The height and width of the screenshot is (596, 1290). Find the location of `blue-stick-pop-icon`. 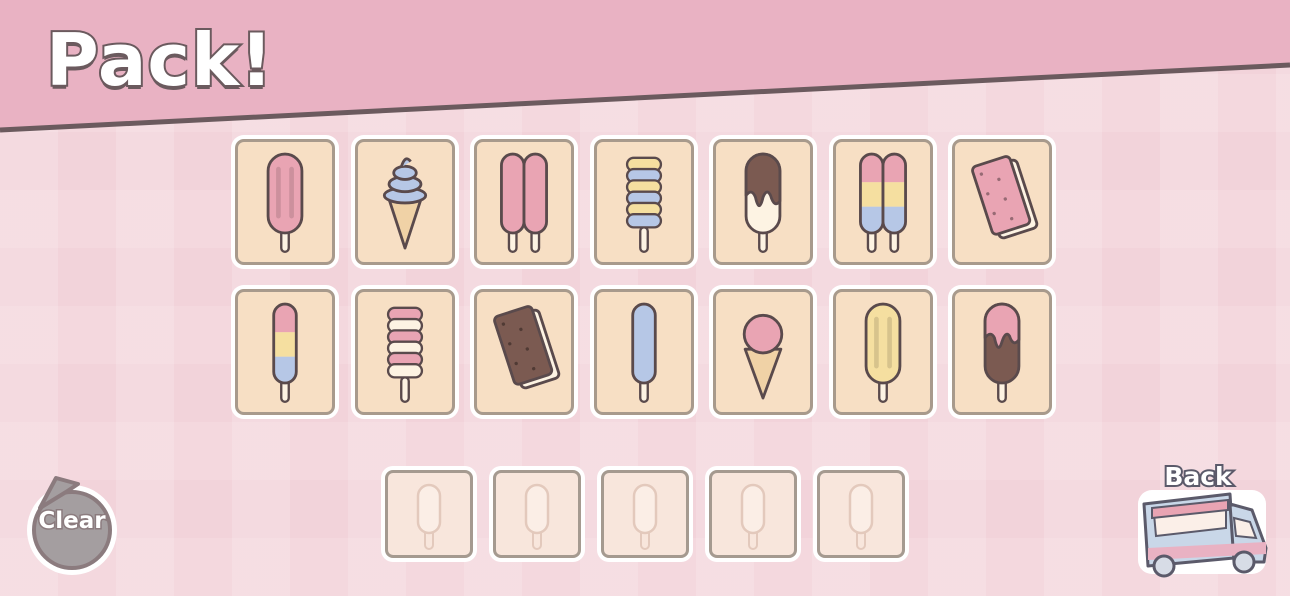

blue-stick-pop-icon is located at coordinates (643, 352).